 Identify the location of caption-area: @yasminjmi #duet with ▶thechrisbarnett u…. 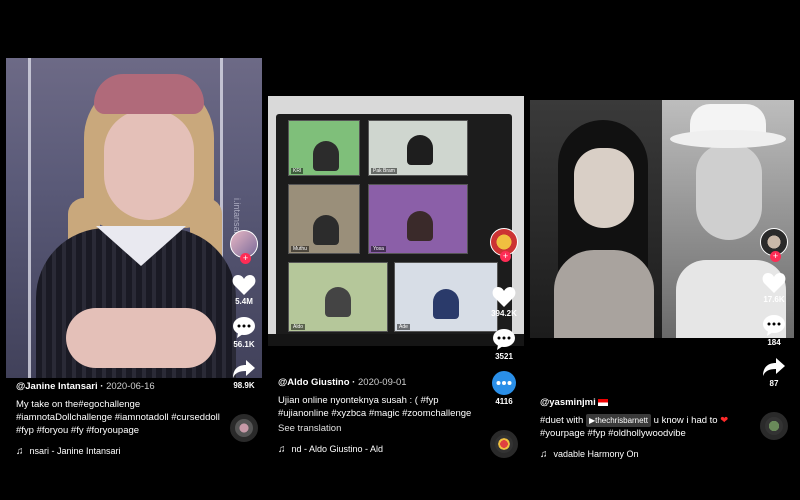
(643, 428).